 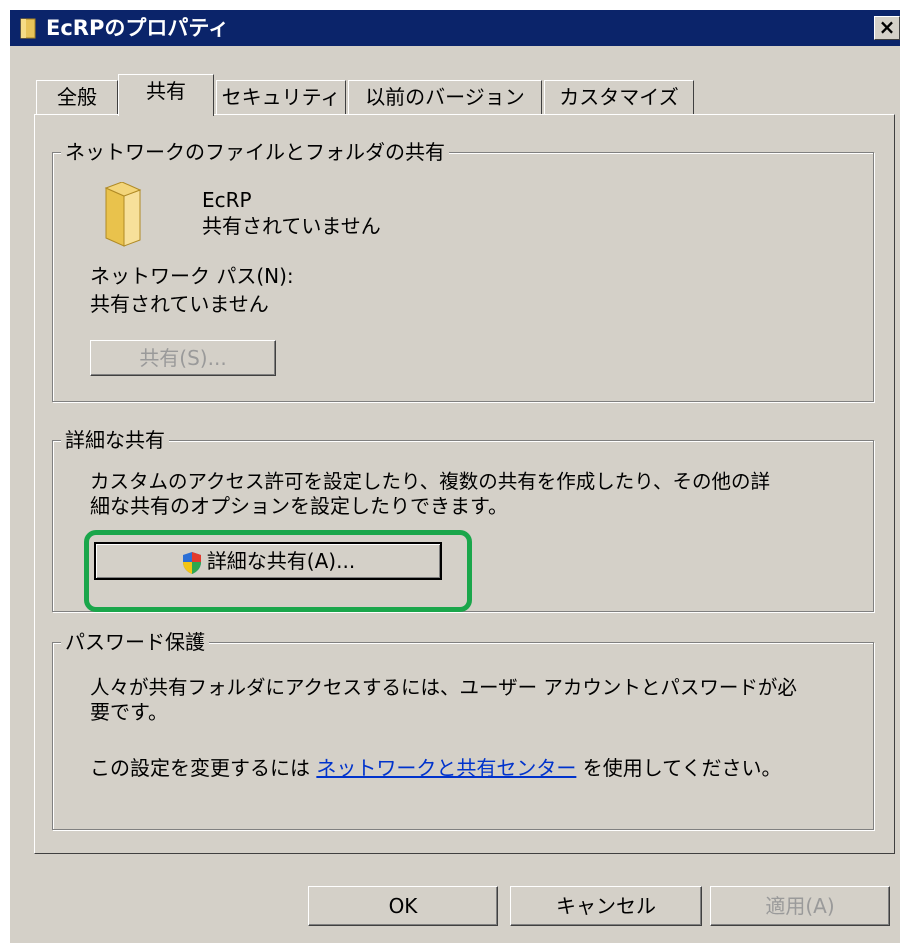 What do you see at coordinates (200, 768) in the screenshot?
I see `change-setting-prefix: この設定を変更するには` at bounding box center [200, 768].